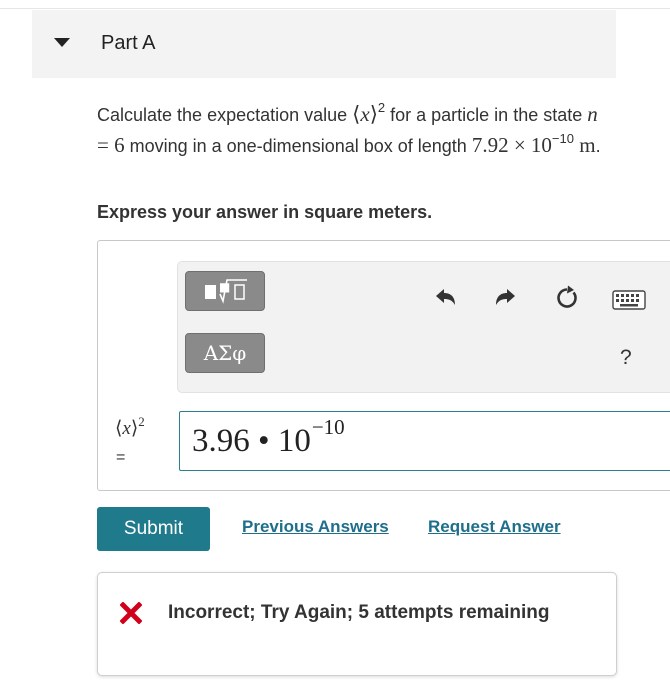 The image size is (670, 700). Describe the element at coordinates (141, 421) in the screenshot. I see `answer-var-exponent: 2` at that location.